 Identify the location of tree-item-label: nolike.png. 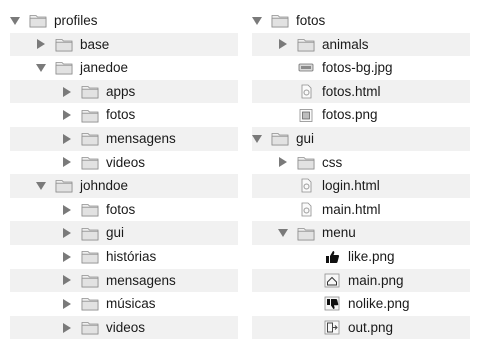
(379, 304).